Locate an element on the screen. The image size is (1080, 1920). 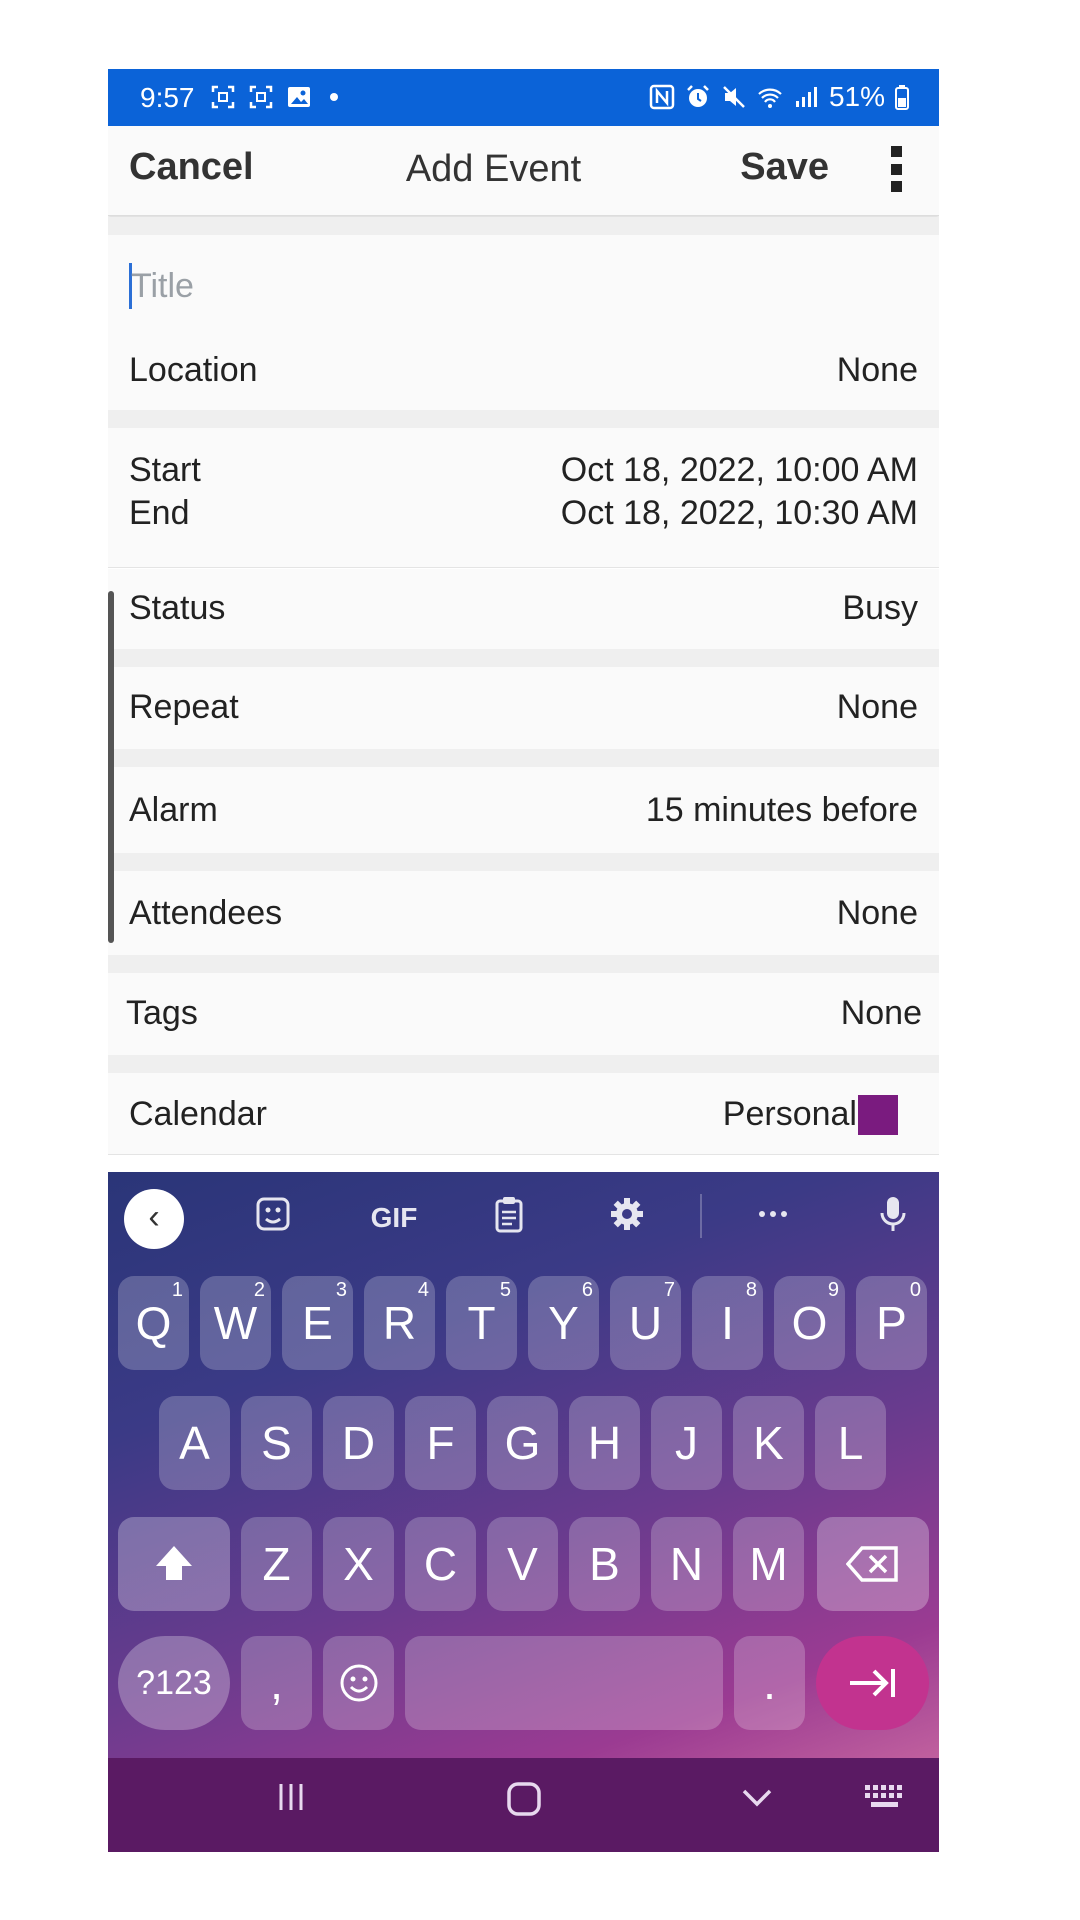
key-t: T5 is located at coordinates (481, 1323).